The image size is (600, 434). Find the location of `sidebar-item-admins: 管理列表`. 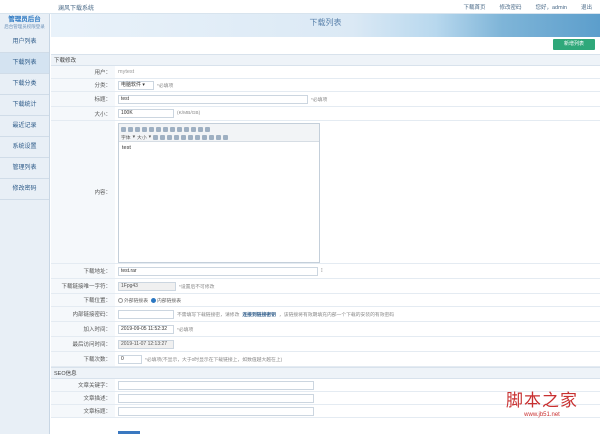

sidebar-item-admins: 管理列表 is located at coordinates (24, 168).